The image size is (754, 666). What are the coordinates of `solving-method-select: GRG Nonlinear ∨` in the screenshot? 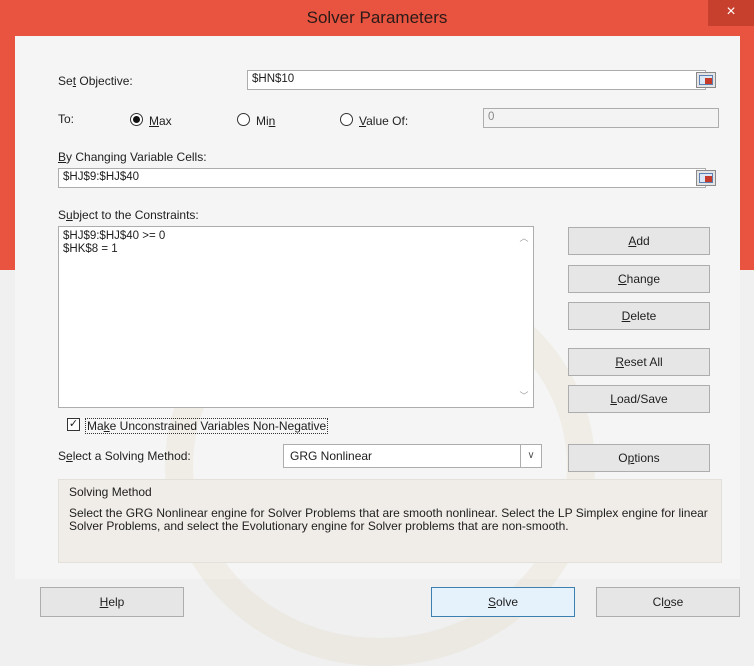 It's located at (412, 456).